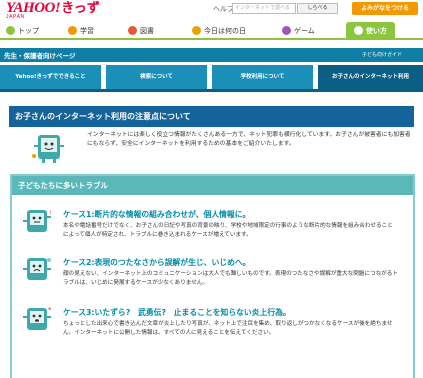 This screenshot has width=423, height=378. I want to click on tablet-character-icon: !, so click(37, 221).